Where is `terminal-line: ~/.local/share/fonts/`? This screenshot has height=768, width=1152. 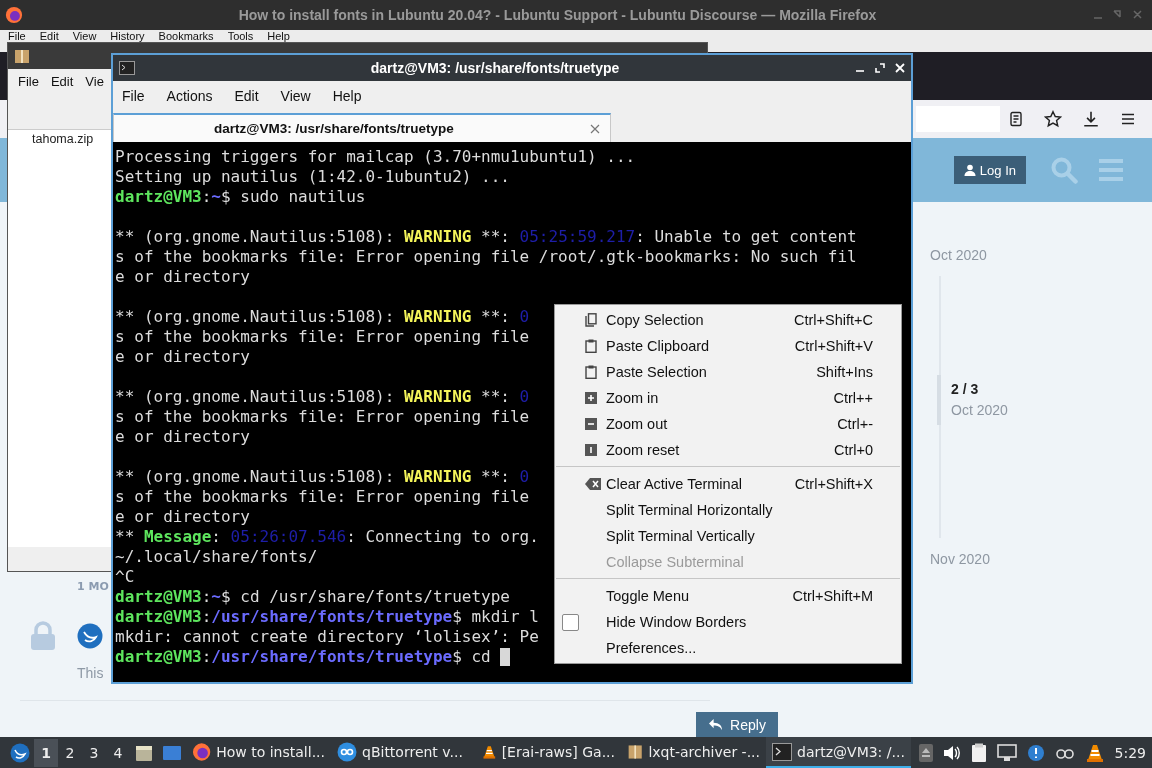
terminal-line: ~/.local/share/fonts/ is located at coordinates (216, 557).